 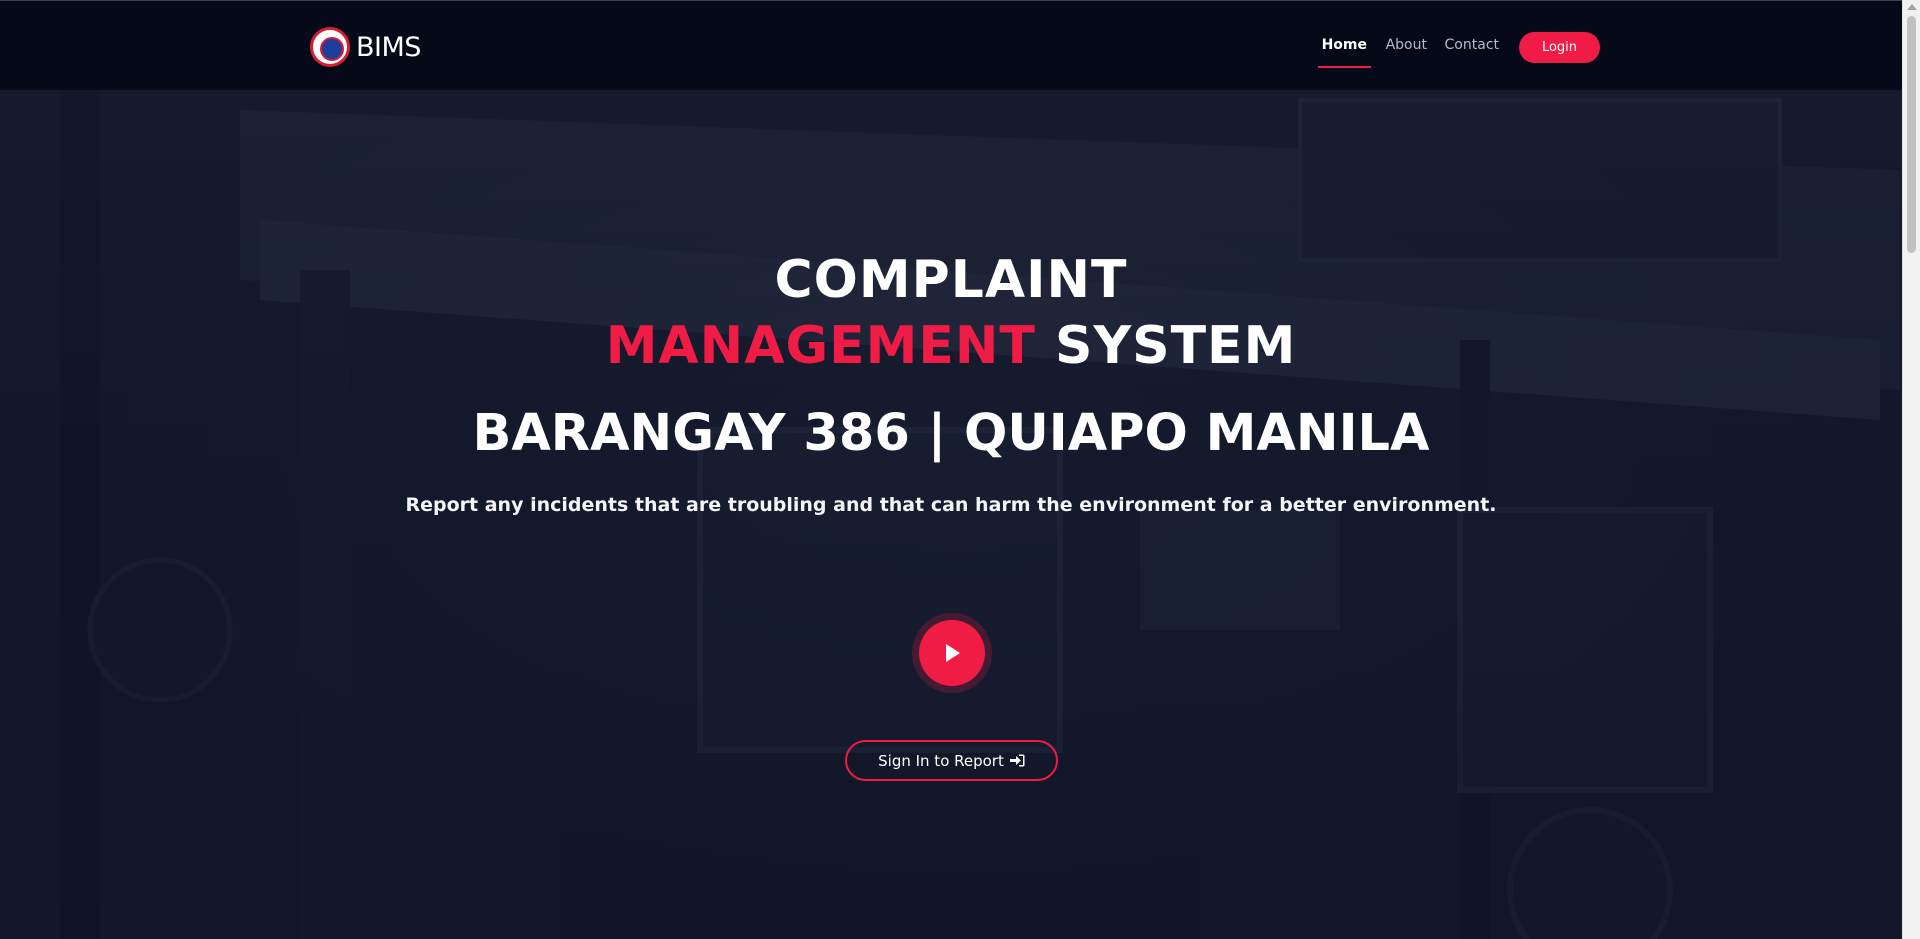 I want to click on report-button-label: Sign In to Report, so click(x=941, y=760).